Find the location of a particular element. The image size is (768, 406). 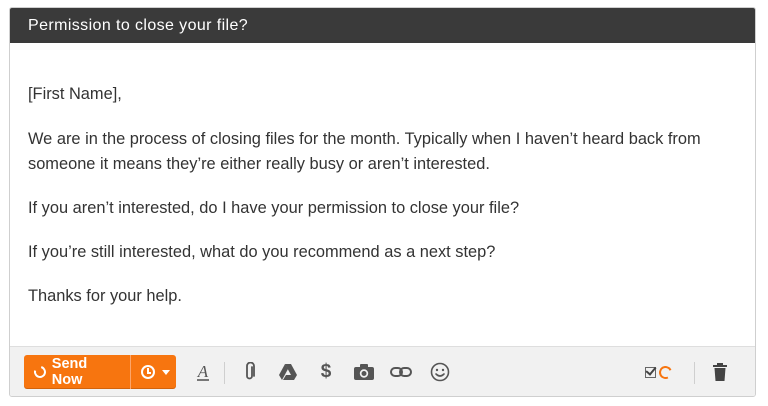

payment-button: $ is located at coordinates (326, 372).